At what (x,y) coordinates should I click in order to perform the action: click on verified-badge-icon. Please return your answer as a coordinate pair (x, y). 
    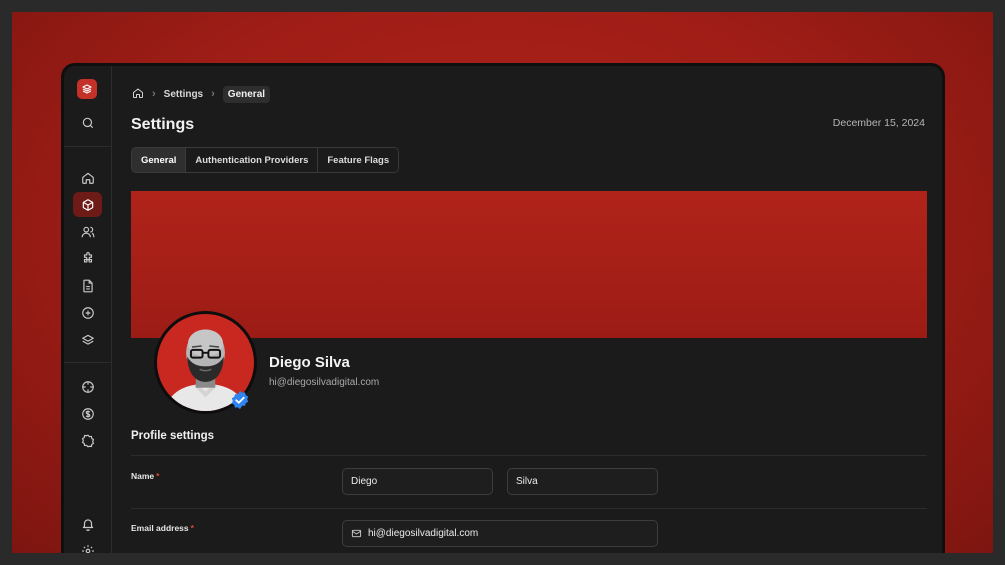
    Looking at the image, I should click on (240, 400).